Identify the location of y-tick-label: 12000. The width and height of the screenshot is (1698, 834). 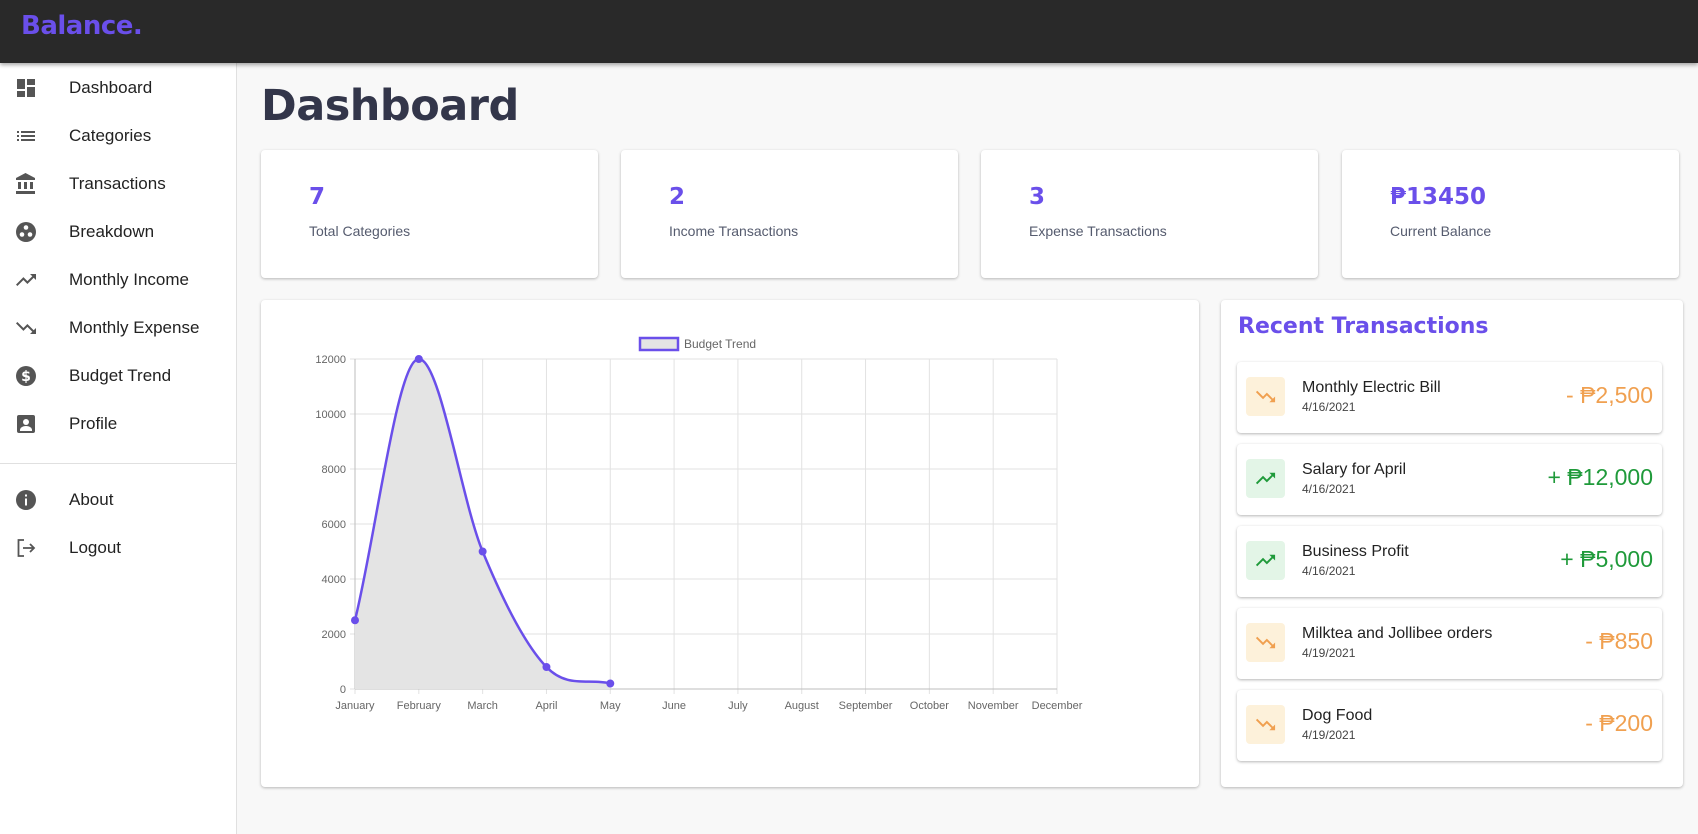
(330, 360).